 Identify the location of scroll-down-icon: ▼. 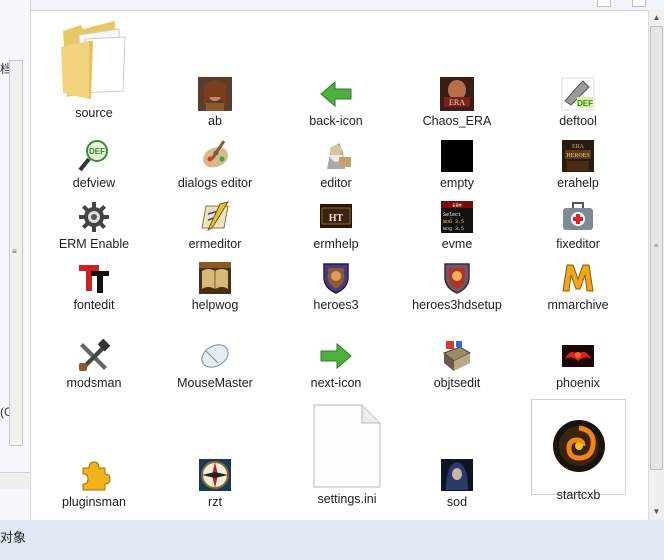
(656, 512).